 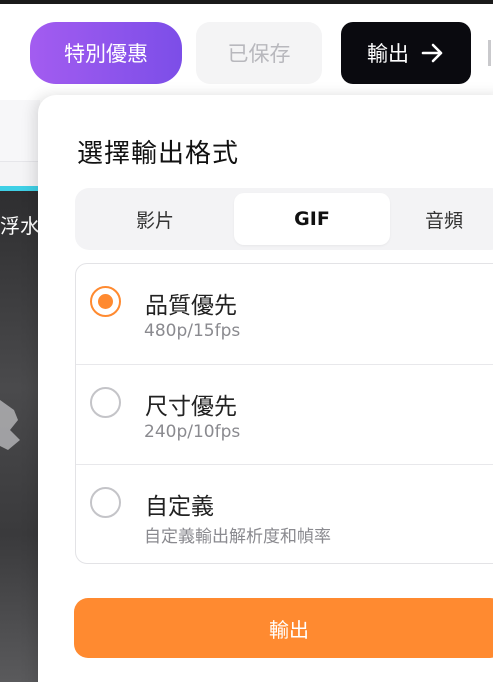 I want to click on radio-quality-first, so click(x=105, y=301).